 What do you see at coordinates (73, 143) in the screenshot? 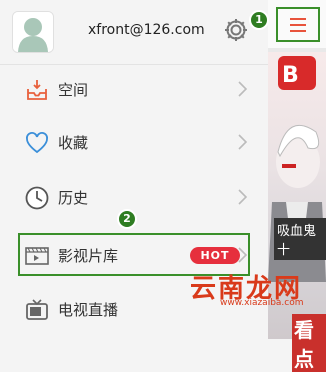
I see `menu-item-label: 收藏` at bounding box center [73, 143].